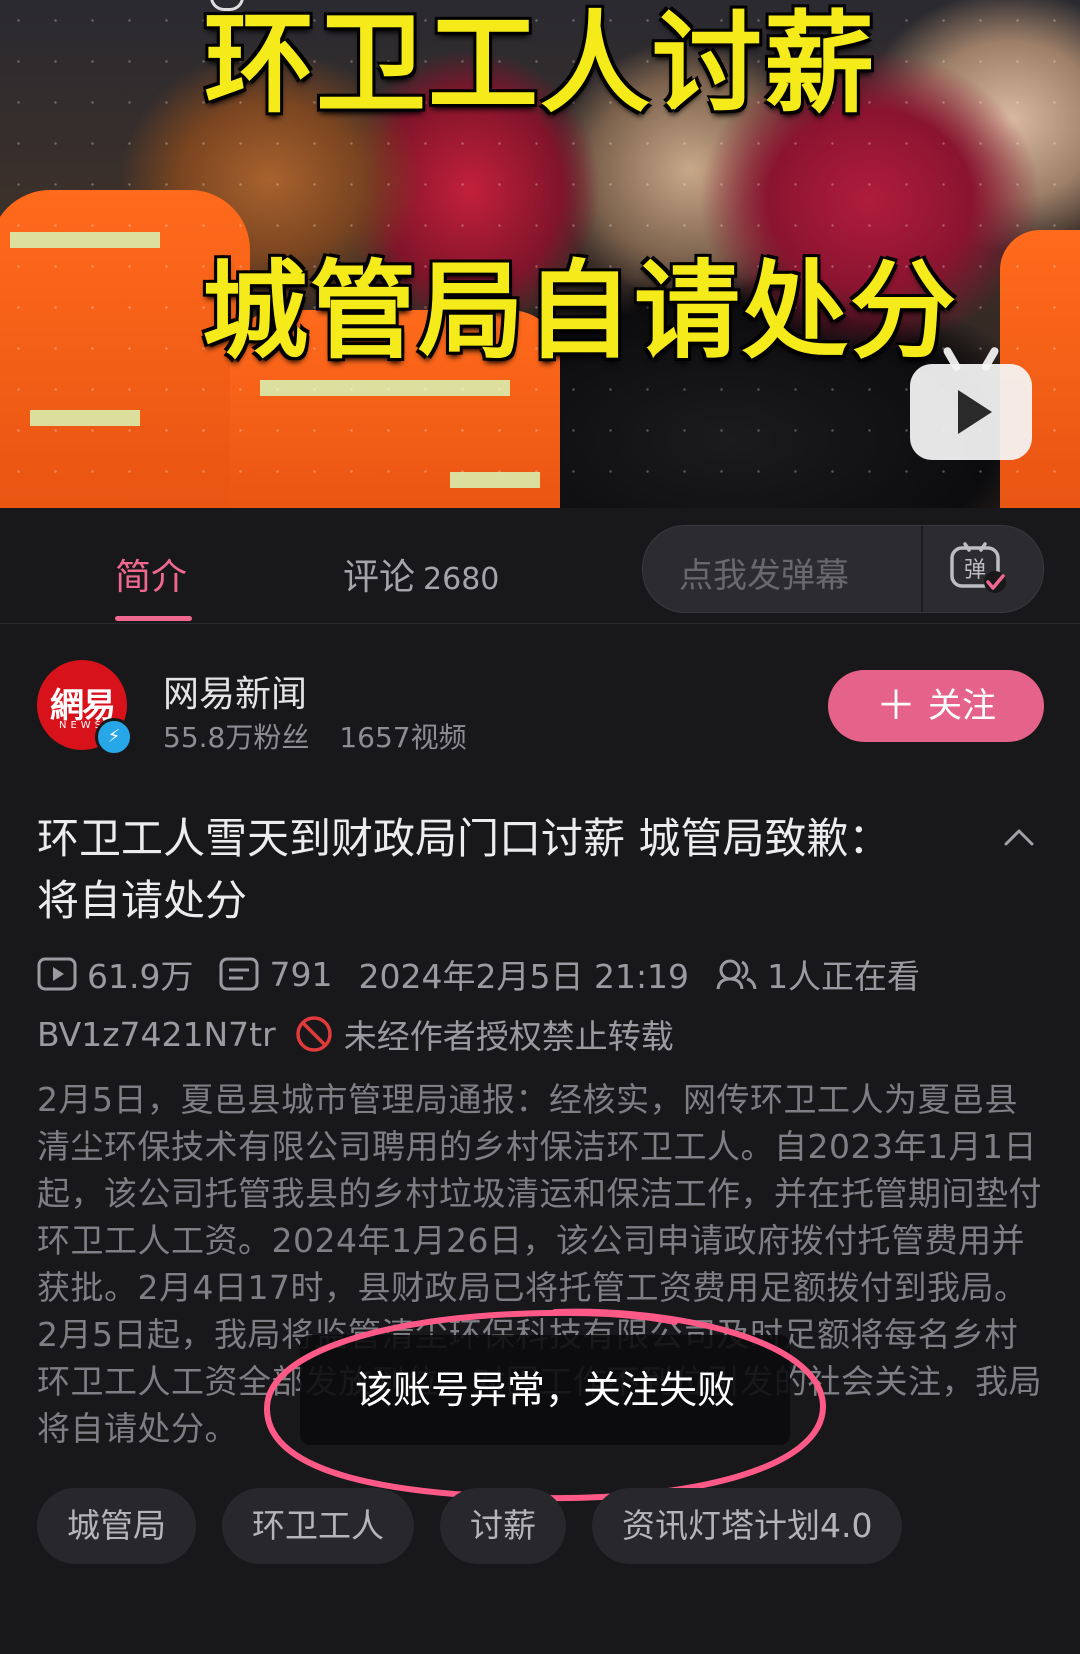 Image resolution: width=1080 pixels, height=1654 pixels. I want to click on tag-chip: 环卫工人, so click(318, 1526).